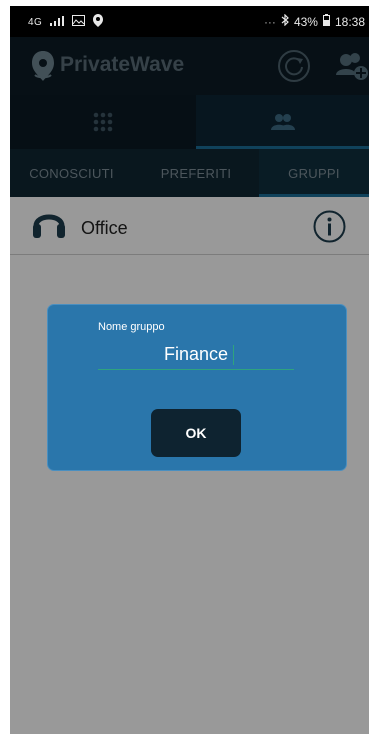 The image size is (369, 734). What do you see at coordinates (285, 21) in the screenshot?
I see `bluetooth-icon` at bounding box center [285, 21].